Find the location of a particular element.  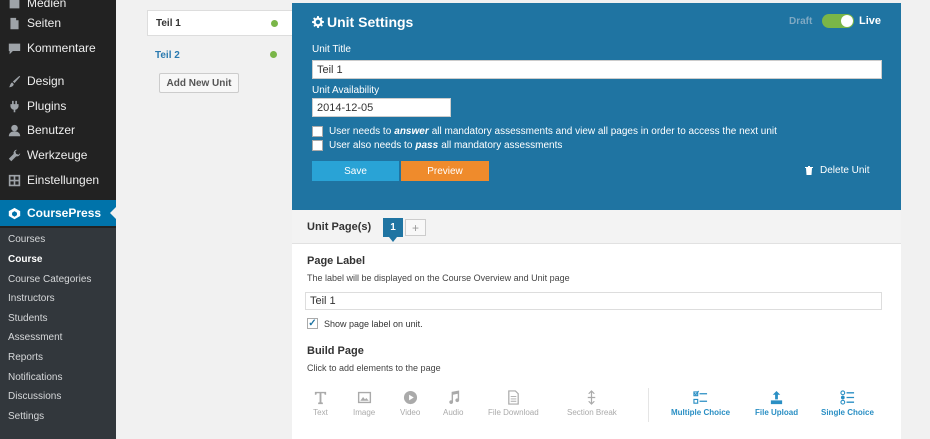

delete-unit-button: Delete Unit is located at coordinates (837, 170).